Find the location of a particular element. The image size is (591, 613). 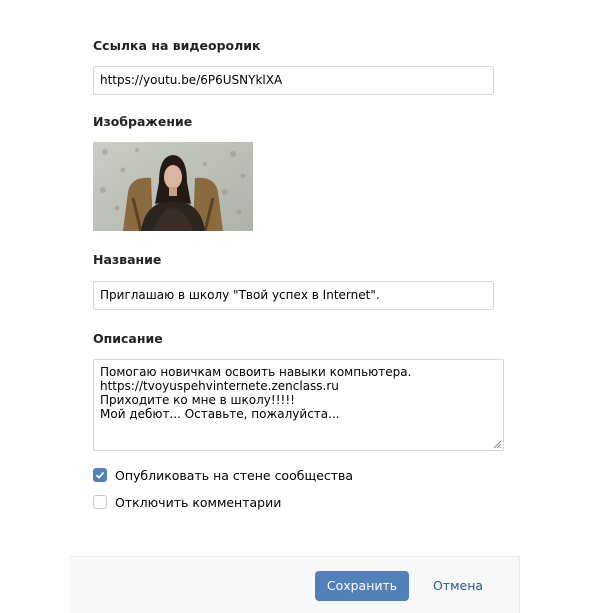

cancel-button: Отмена is located at coordinates (458, 586).